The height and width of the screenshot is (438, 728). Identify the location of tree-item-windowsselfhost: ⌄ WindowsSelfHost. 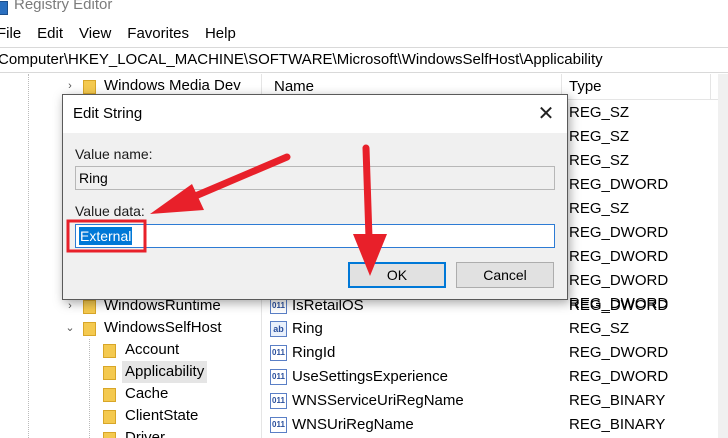
(130, 328).